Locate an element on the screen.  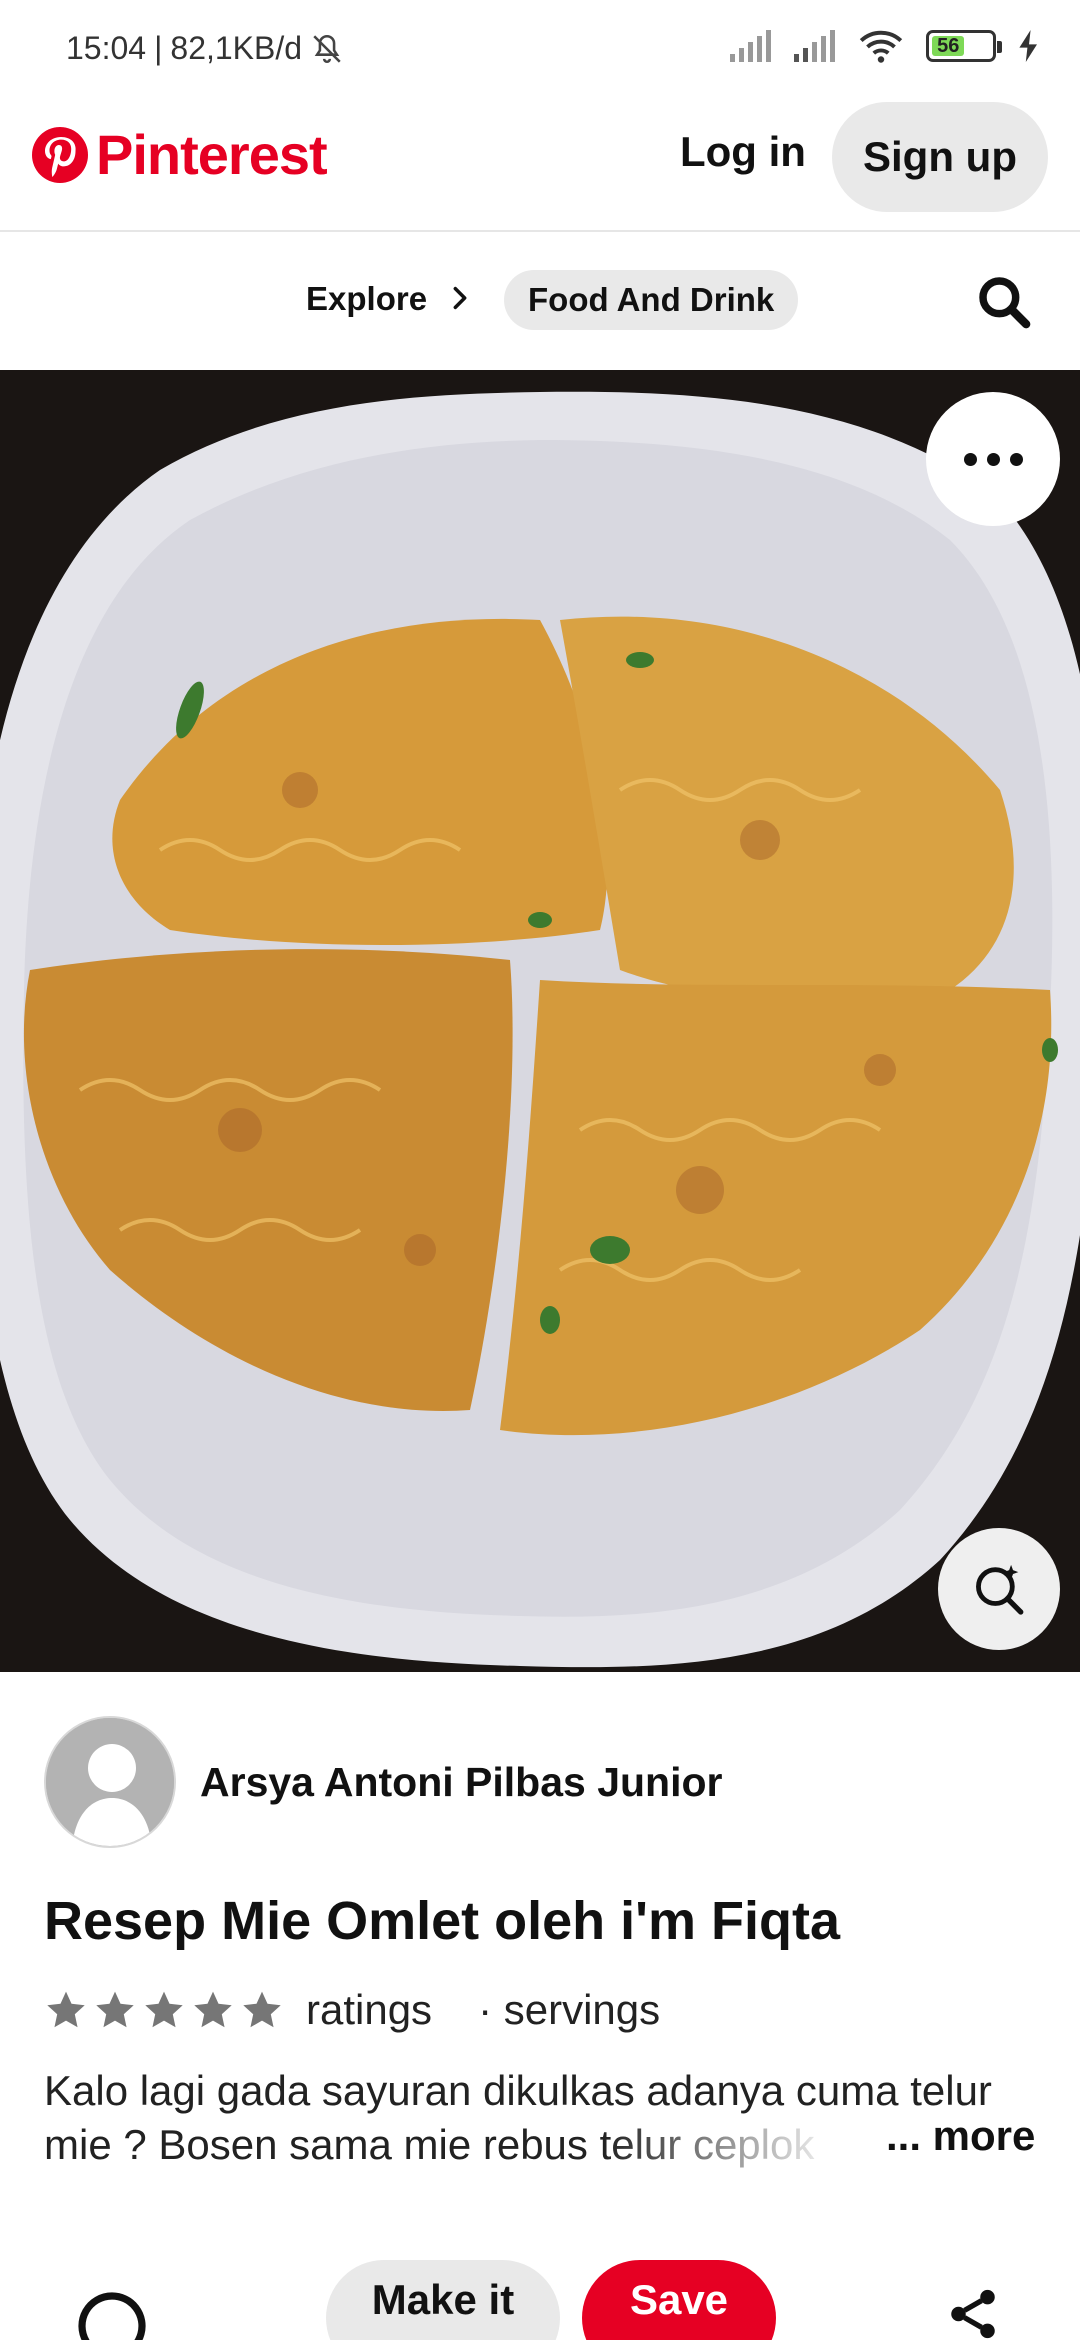
make-it-button: Make it is located at coordinates (443, 2300).